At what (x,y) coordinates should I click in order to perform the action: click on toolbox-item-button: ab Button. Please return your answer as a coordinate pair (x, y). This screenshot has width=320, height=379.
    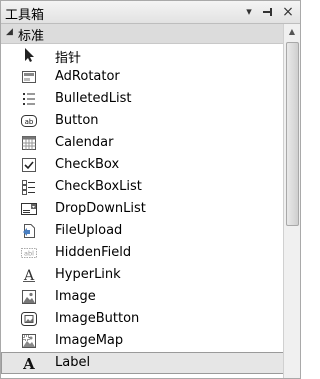
    Looking at the image, I should click on (142, 121).